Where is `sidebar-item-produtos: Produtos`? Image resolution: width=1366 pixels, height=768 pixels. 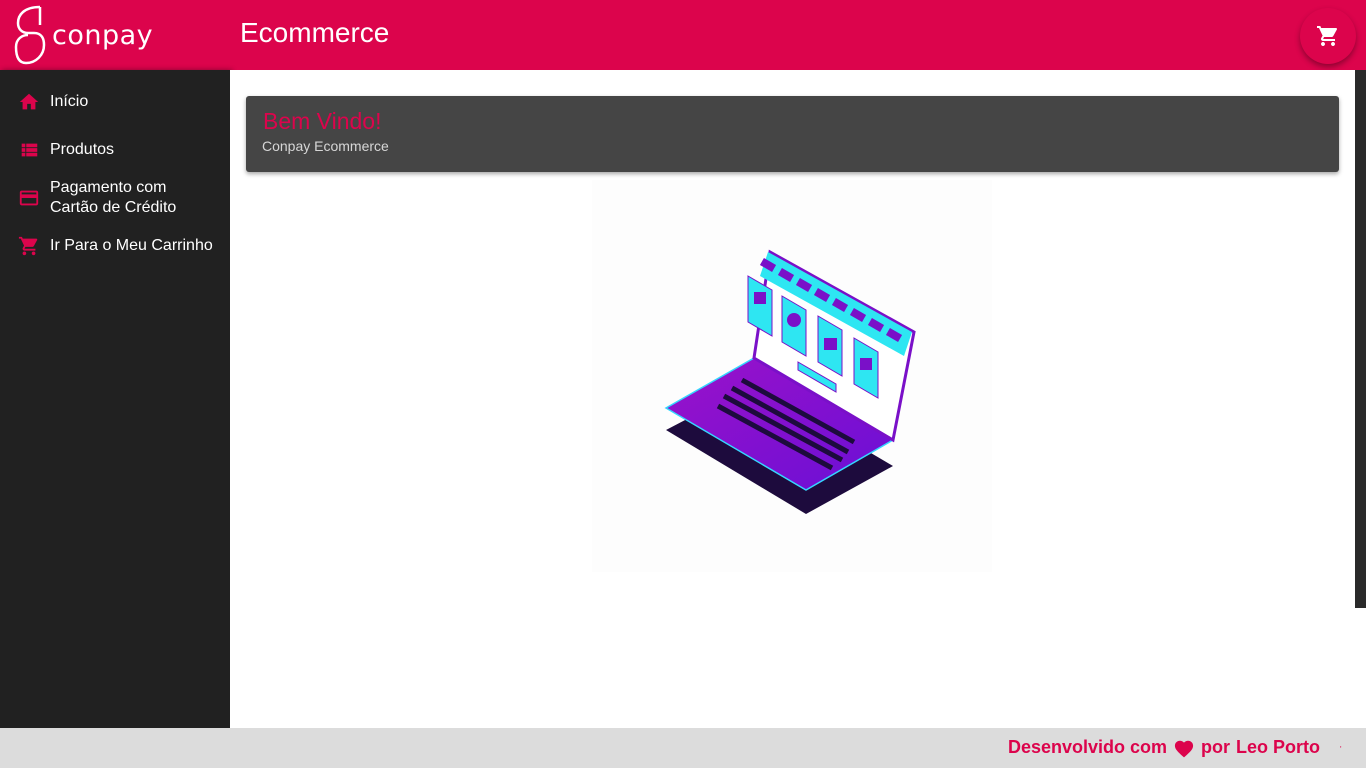
sidebar-item-produtos: Produtos is located at coordinates (115, 150).